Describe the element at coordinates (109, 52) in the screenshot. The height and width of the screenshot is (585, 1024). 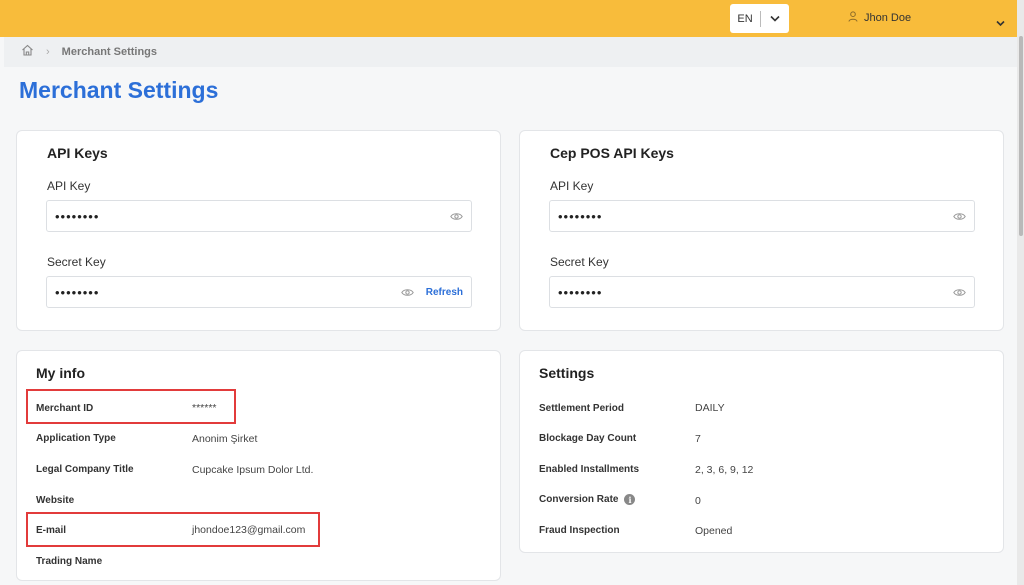
I see `breadcrumb-current: Merchant Settings` at that location.